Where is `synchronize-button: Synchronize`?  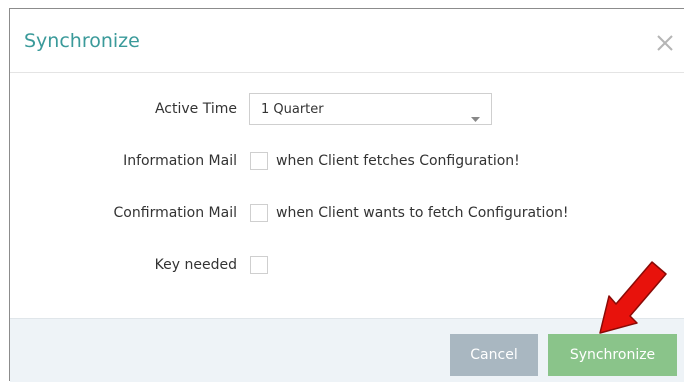
synchronize-button: Synchronize is located at coordinates (612, 355).